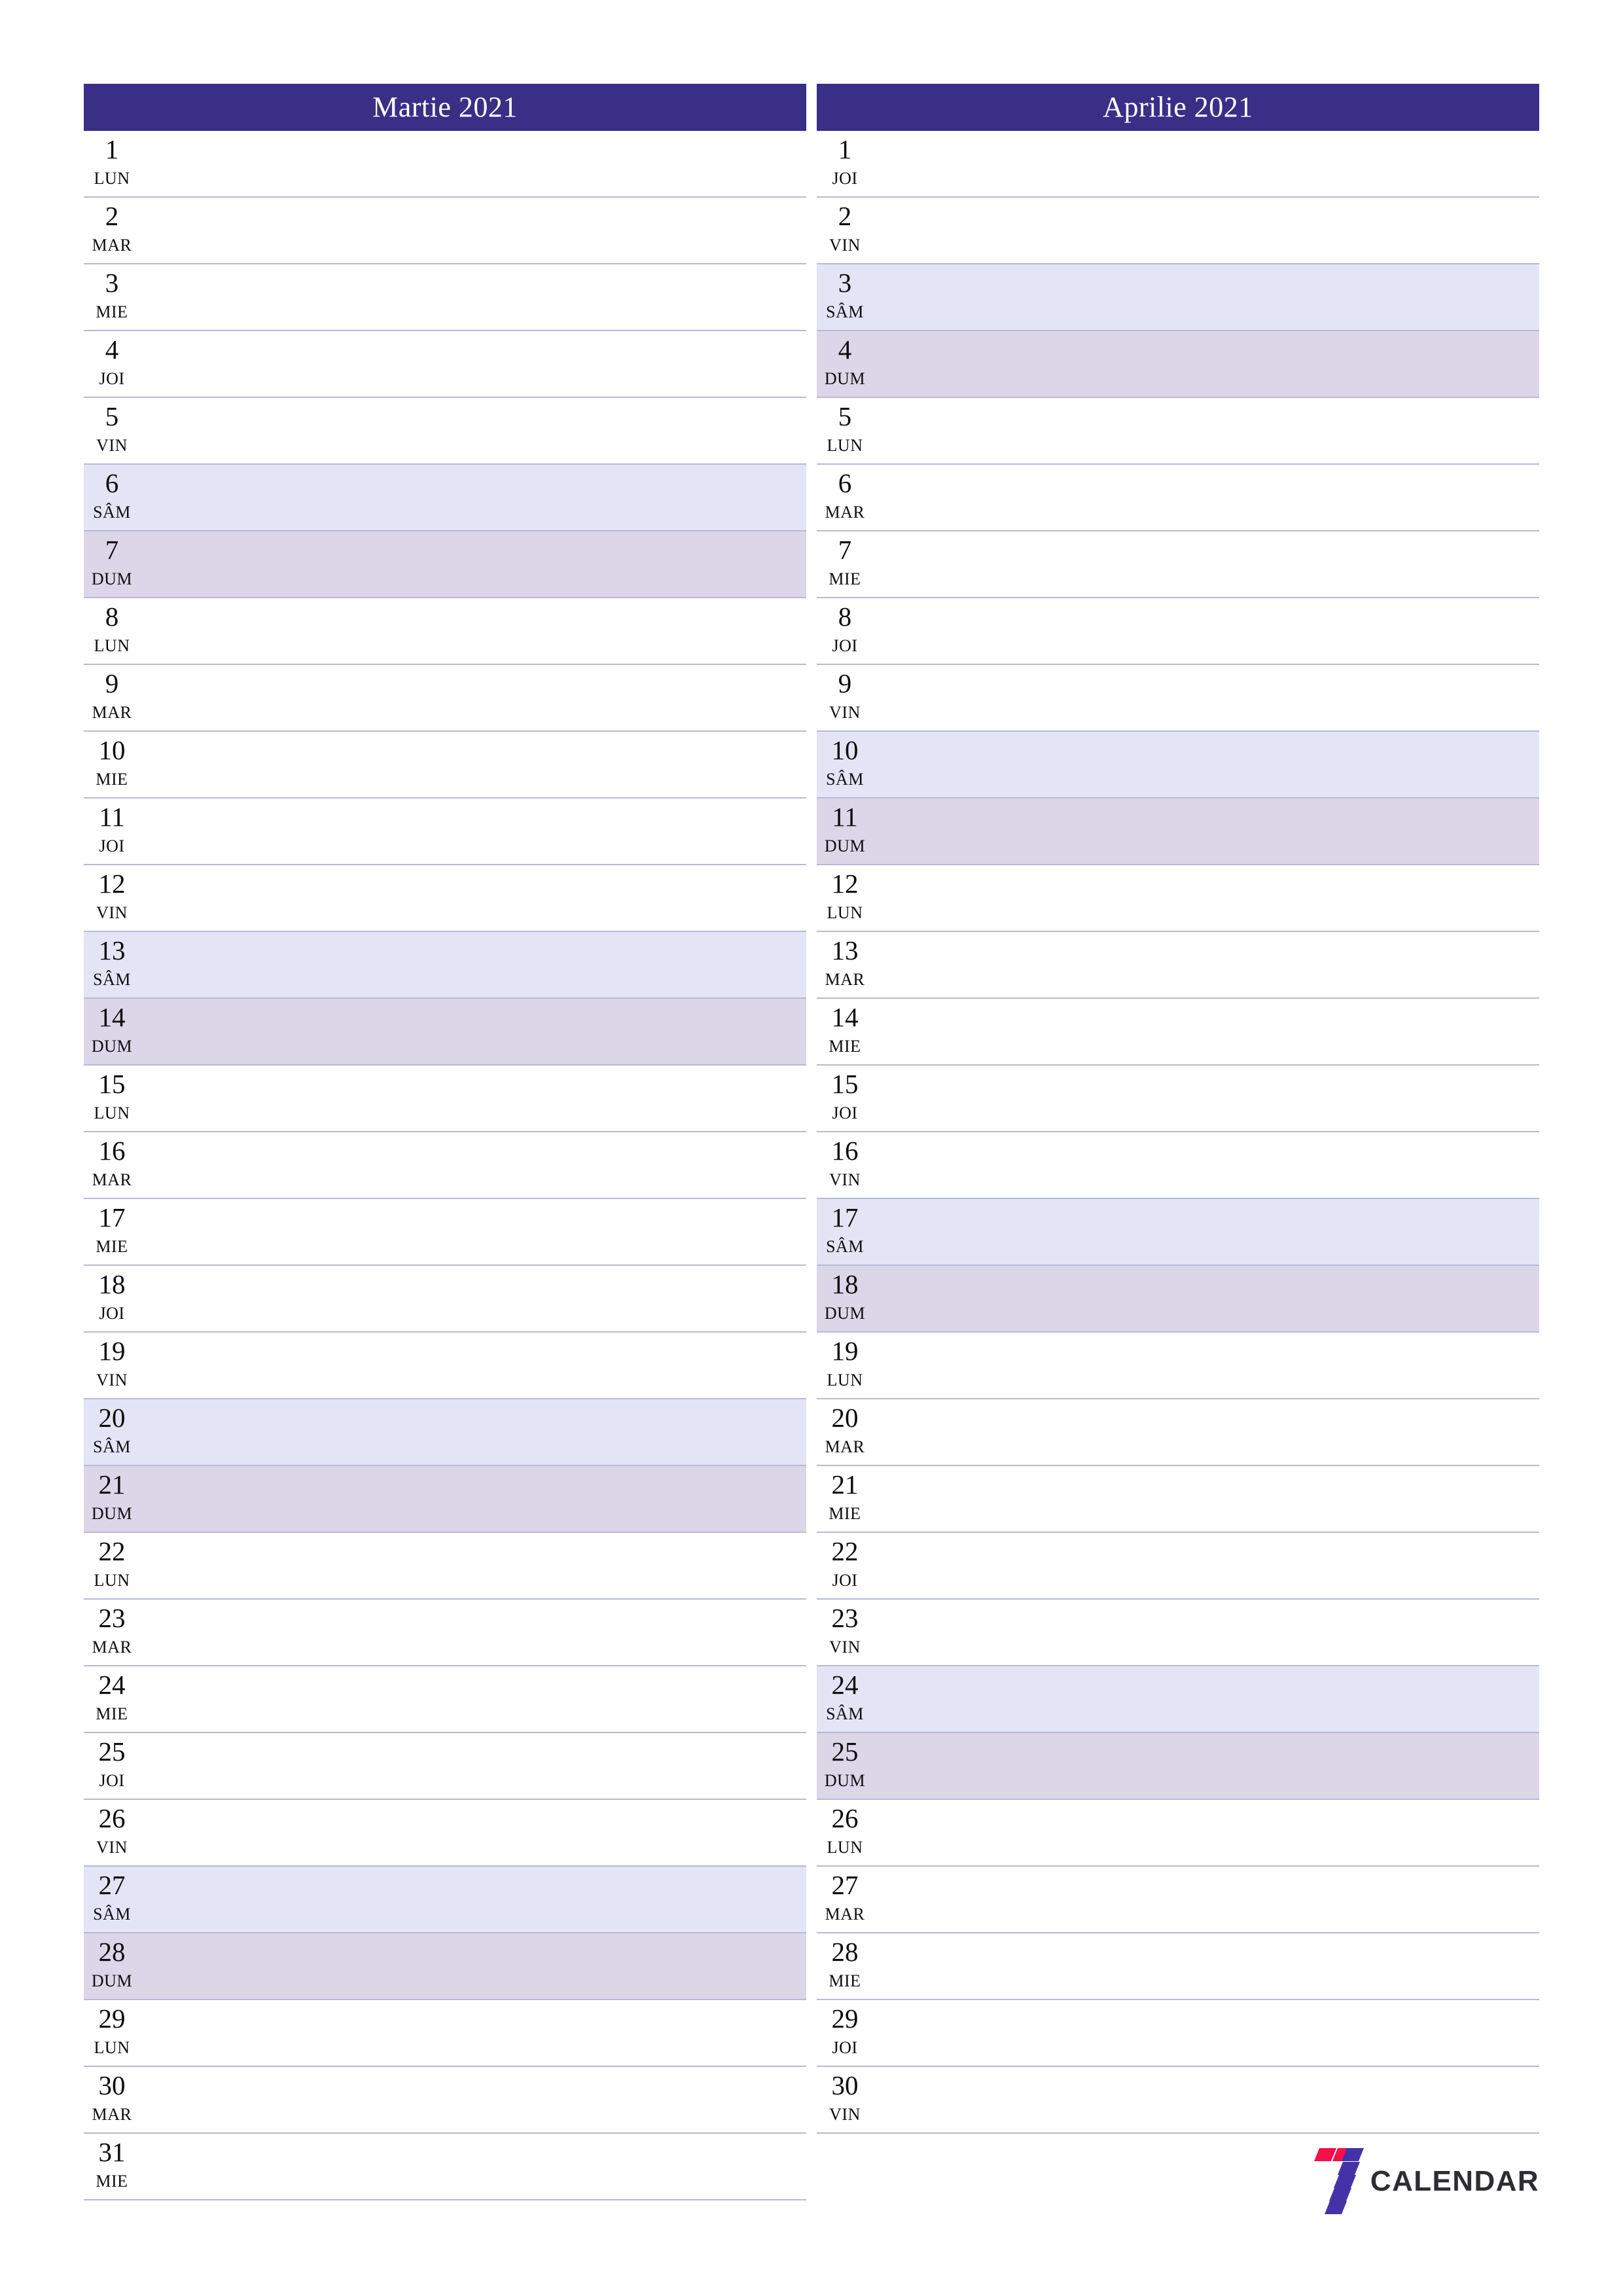 The image size is (1623, 2296). What do you see at coordinates (445, 832) in the screenshot?
I see `day-row: 11 JOI` at bounding box center [445, 832].